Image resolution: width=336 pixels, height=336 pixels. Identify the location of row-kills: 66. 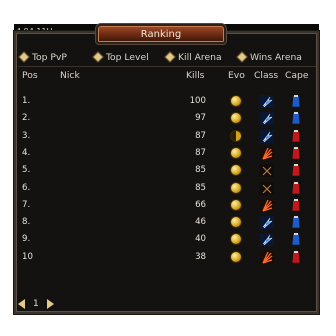
(200, 204).